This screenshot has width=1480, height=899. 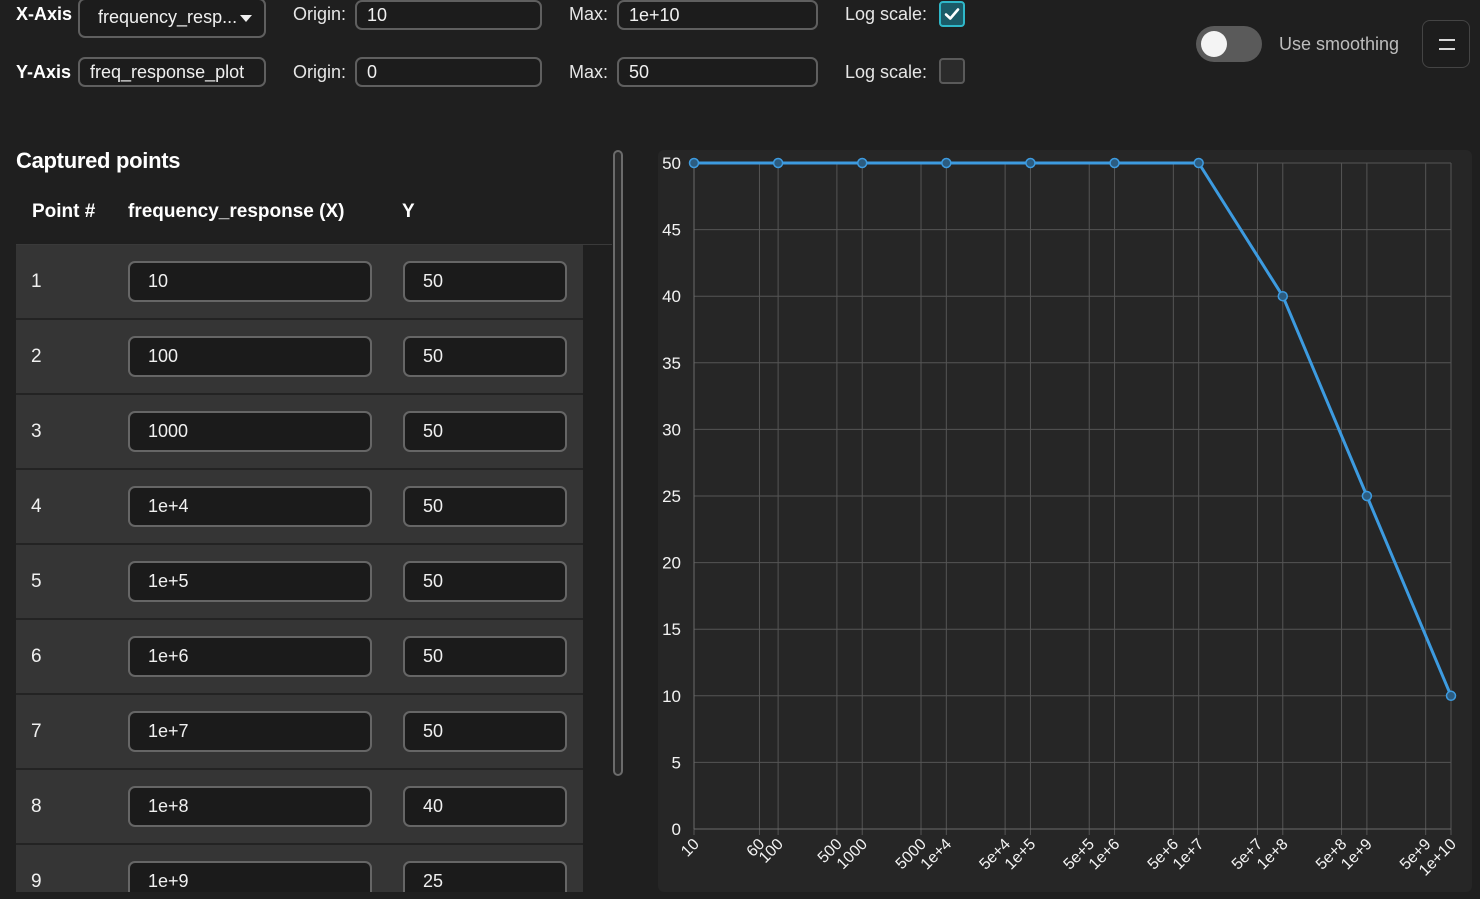 What do you see at coordinates (886, 14) in the screenshot?
I see `x-log-scale-label: Log scale:` at bounding box center [886, 14].